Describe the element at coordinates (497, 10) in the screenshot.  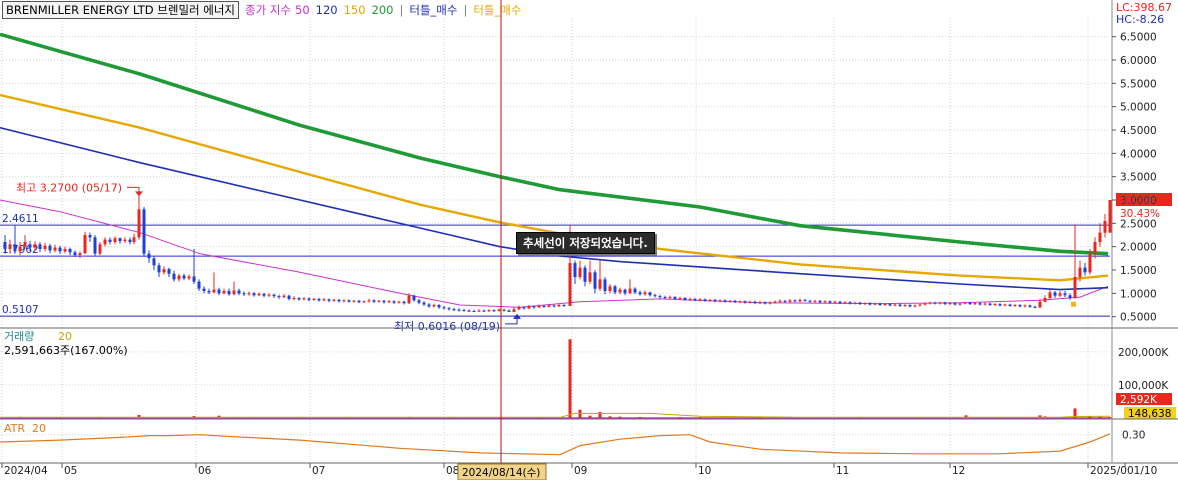
I see `signal-label-2: 터틀_매수` at that location.